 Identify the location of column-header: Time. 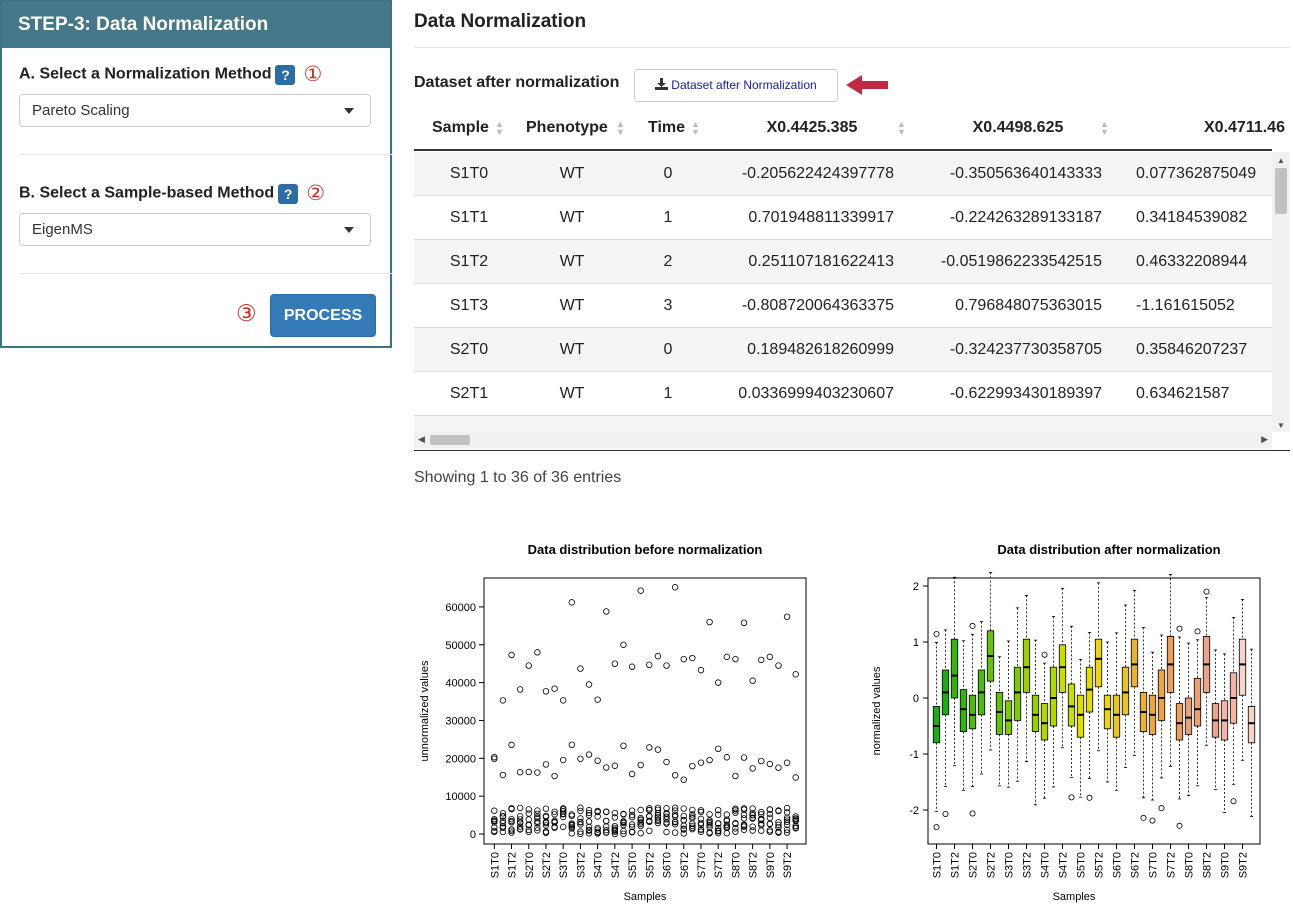
(666, 129).